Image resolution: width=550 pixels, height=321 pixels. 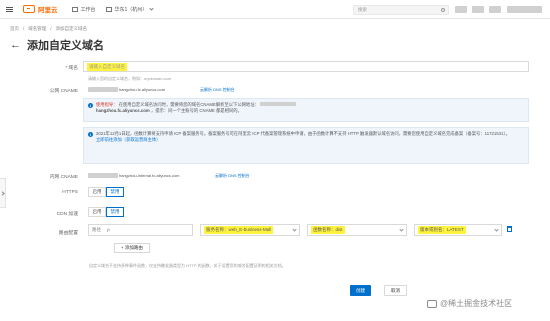 What do you see at coordinates (322, 229) in the screenshot?
I see `function-label: 函数名称` at bounding box center [322, 229].